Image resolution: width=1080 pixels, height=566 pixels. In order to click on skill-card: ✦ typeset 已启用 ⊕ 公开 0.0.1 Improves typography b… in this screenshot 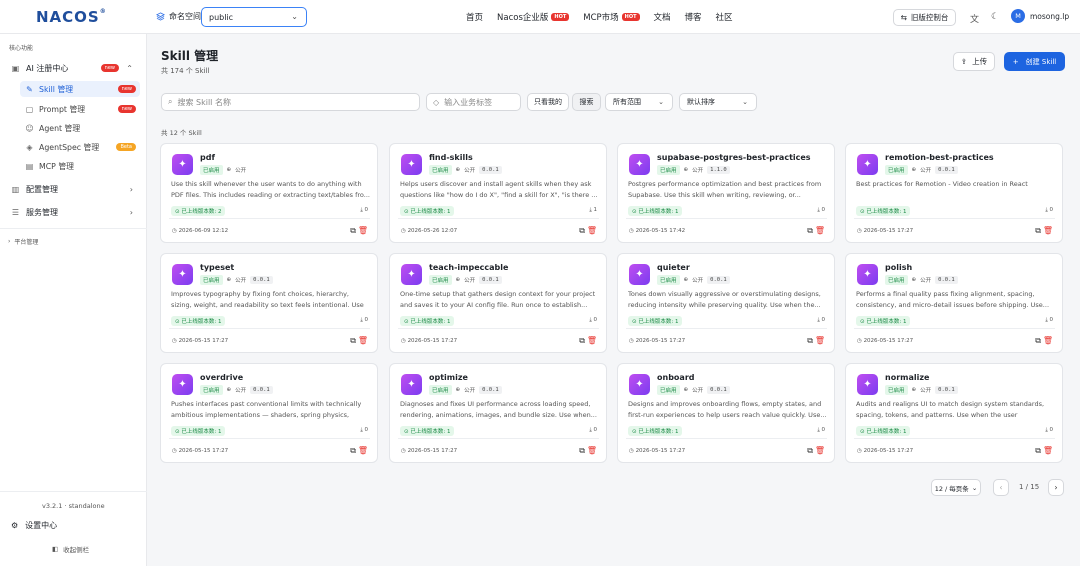, I will do `click(269, 303)`.